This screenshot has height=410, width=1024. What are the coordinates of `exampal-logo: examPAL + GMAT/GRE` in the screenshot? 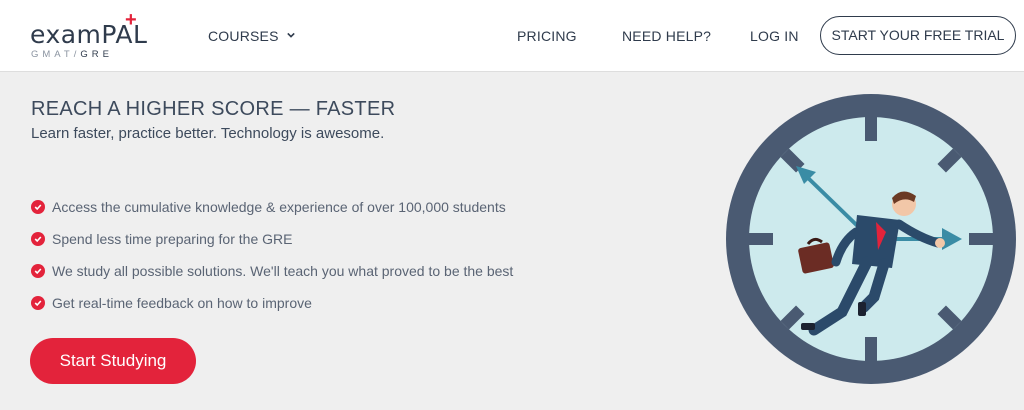 It's located at (95, 35).